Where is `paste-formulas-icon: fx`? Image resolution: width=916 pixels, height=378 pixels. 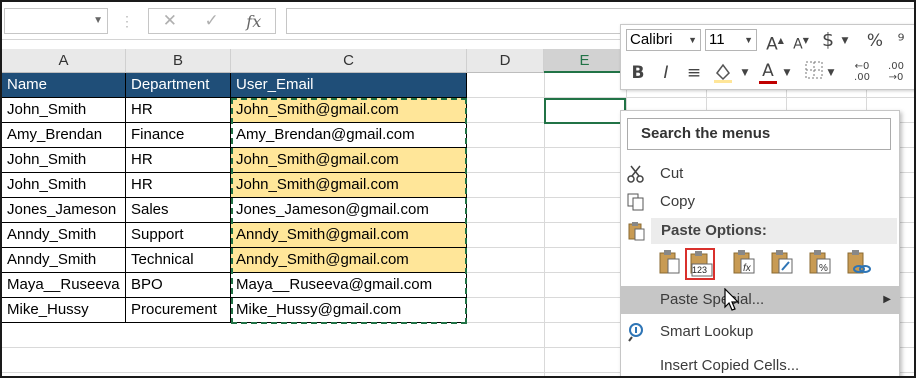
paste-formulas-icon: fx is located at coordinates (744, 262).